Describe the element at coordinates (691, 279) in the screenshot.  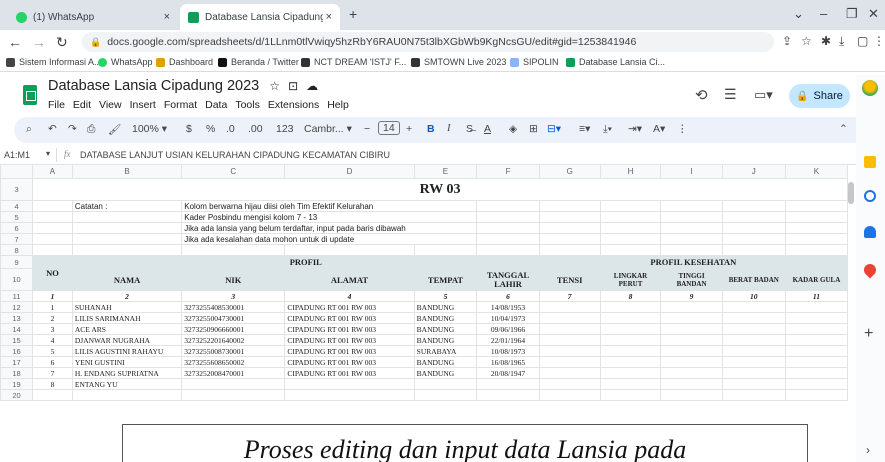
I see `header-tinggi-badan: TINGGI BANDAN` at that location.